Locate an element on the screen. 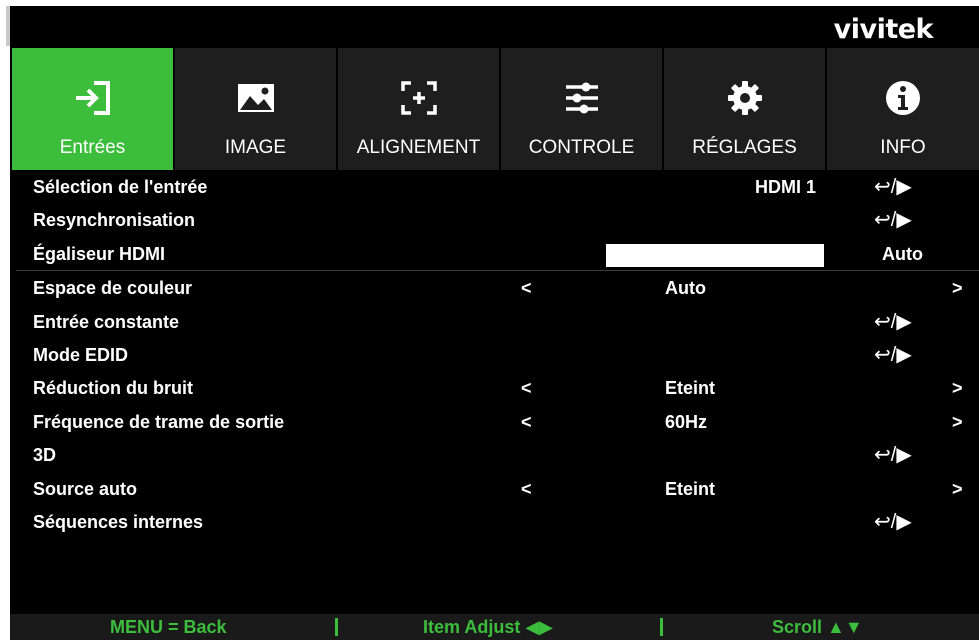  menu-back-hint: MENU = Back is located at coordinates (168, 627).